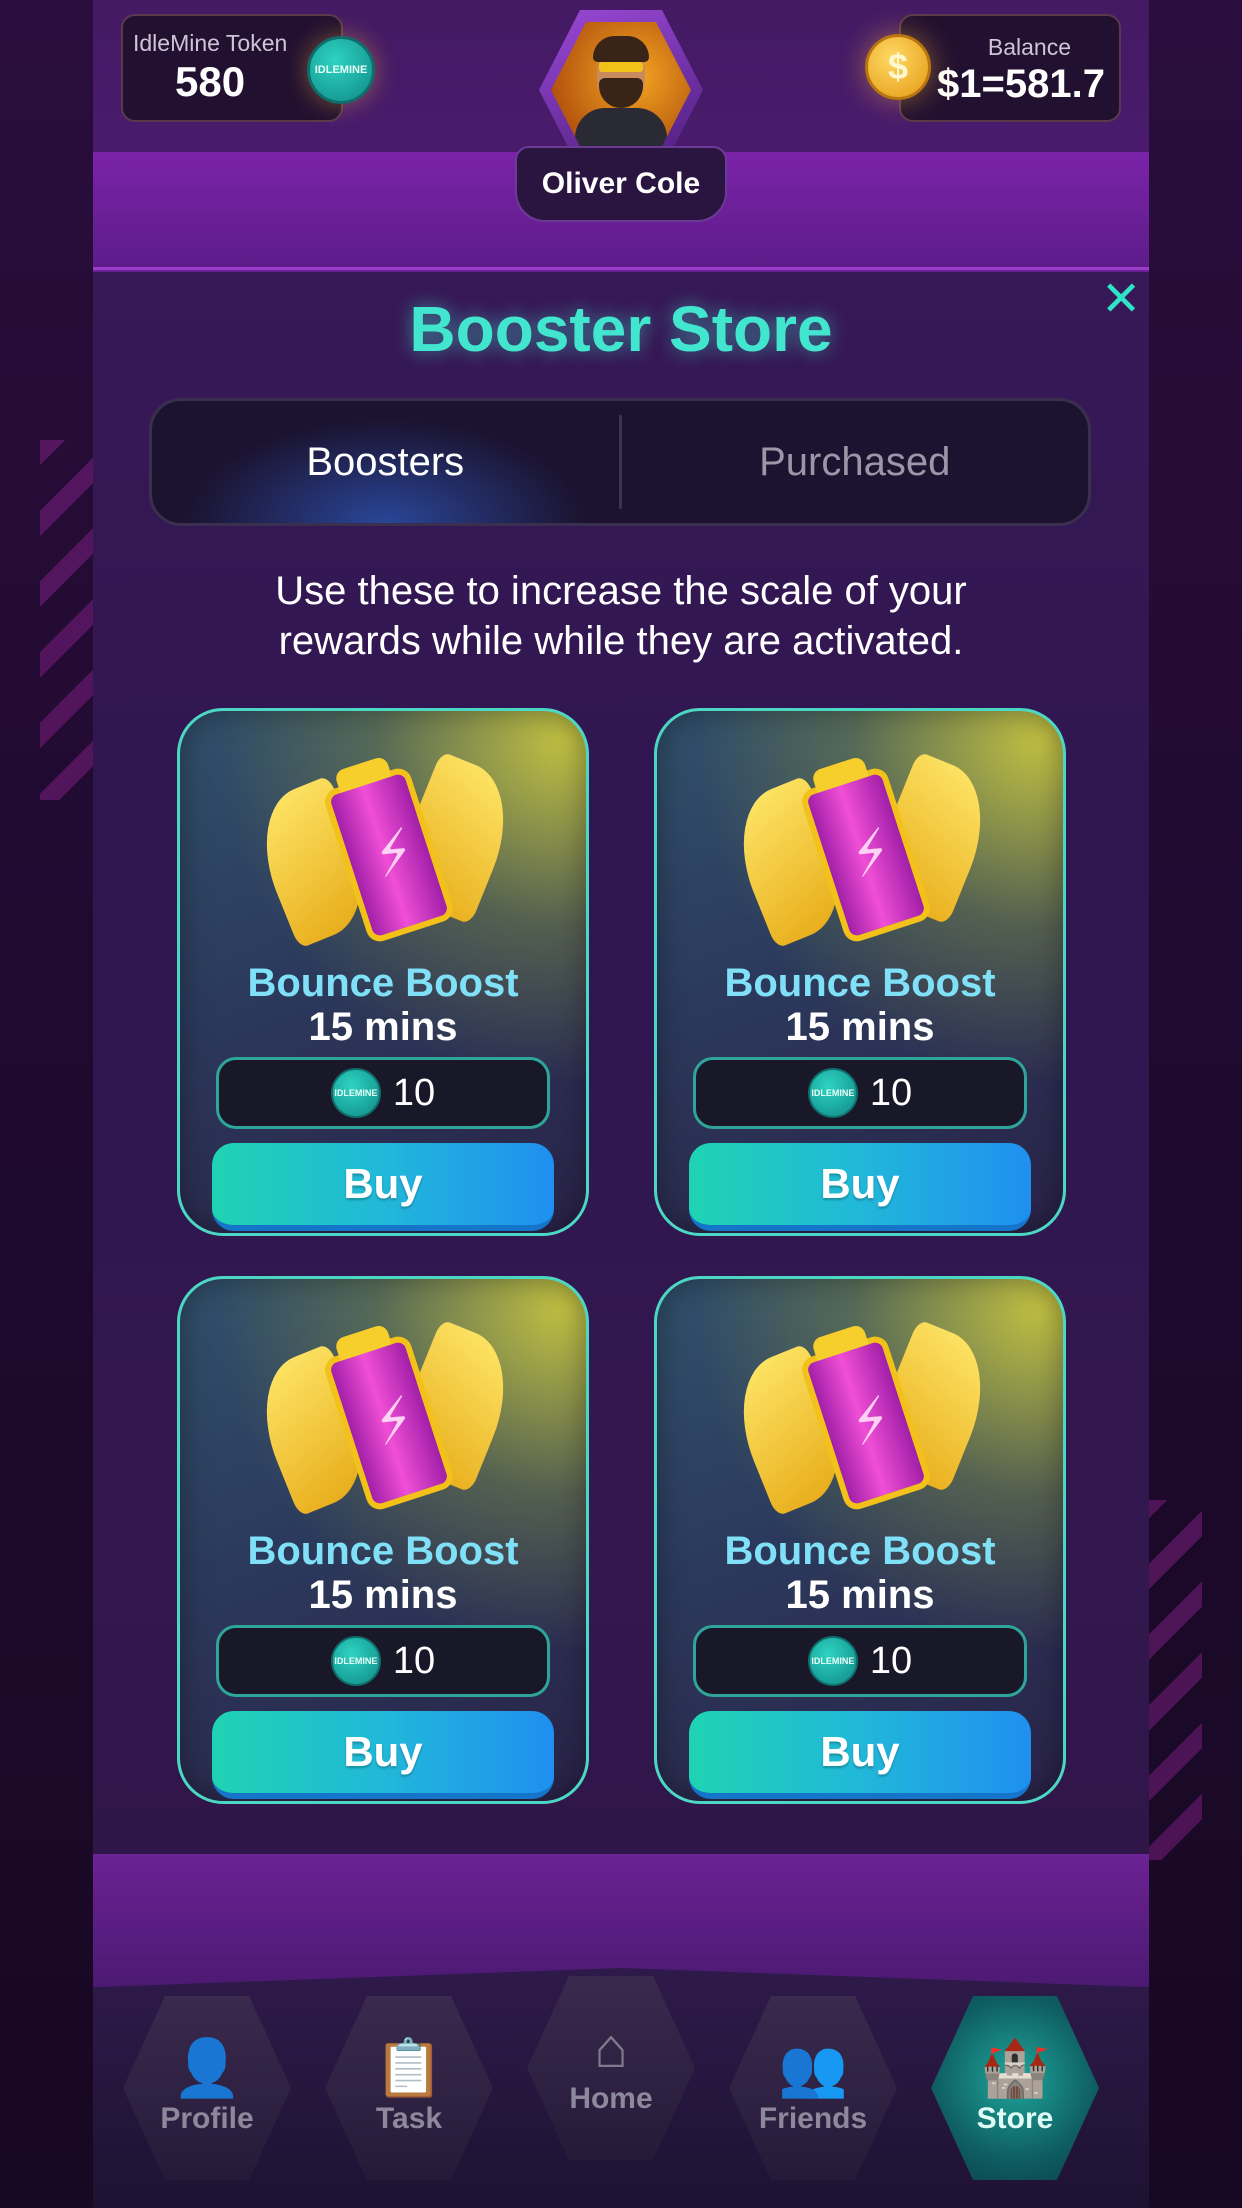 The height and width of the screenshot is (2208, 1242). Describe the element at coordinates (210, 43) in the screenshot. I see `token-title: IdleMine Token` at that location.